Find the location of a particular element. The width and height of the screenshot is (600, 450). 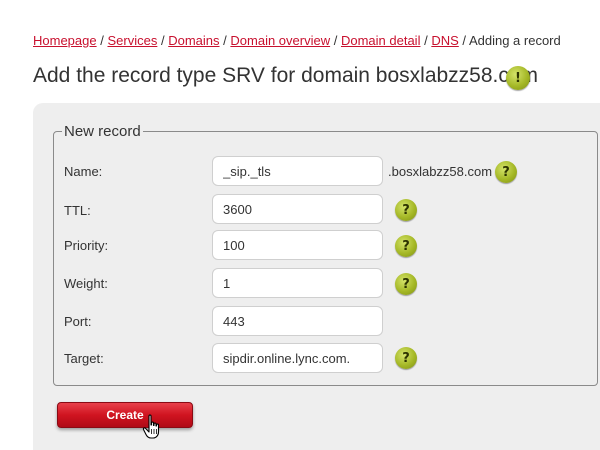

weight-field is located at coordinates (297, 283).